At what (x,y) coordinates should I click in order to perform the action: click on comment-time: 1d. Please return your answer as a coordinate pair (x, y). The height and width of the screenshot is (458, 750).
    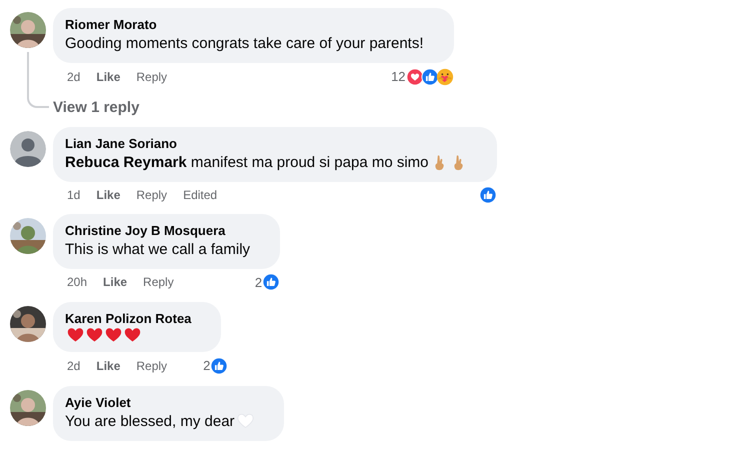
    Looking at the image, I should click on (73, 195).